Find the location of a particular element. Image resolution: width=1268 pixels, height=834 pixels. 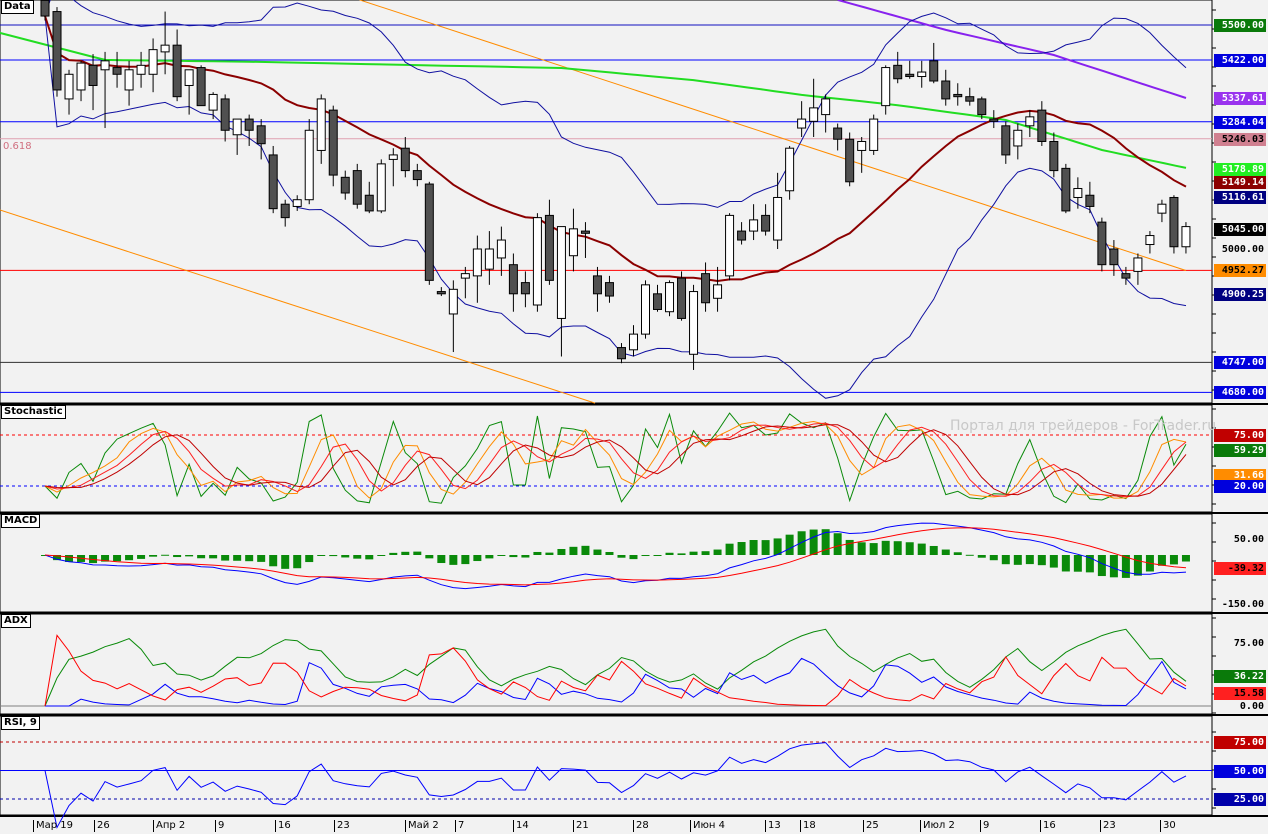

price-tags-label: 5178.89 is located at coordinates (1240, 169).